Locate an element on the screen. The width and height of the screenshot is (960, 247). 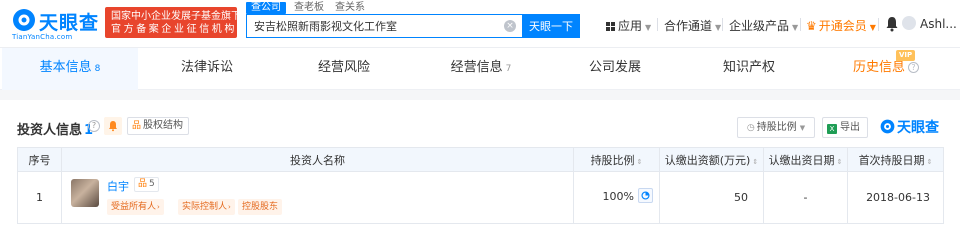
tab-litigation: 法律诉讼 is located at coordinates (207, 69).